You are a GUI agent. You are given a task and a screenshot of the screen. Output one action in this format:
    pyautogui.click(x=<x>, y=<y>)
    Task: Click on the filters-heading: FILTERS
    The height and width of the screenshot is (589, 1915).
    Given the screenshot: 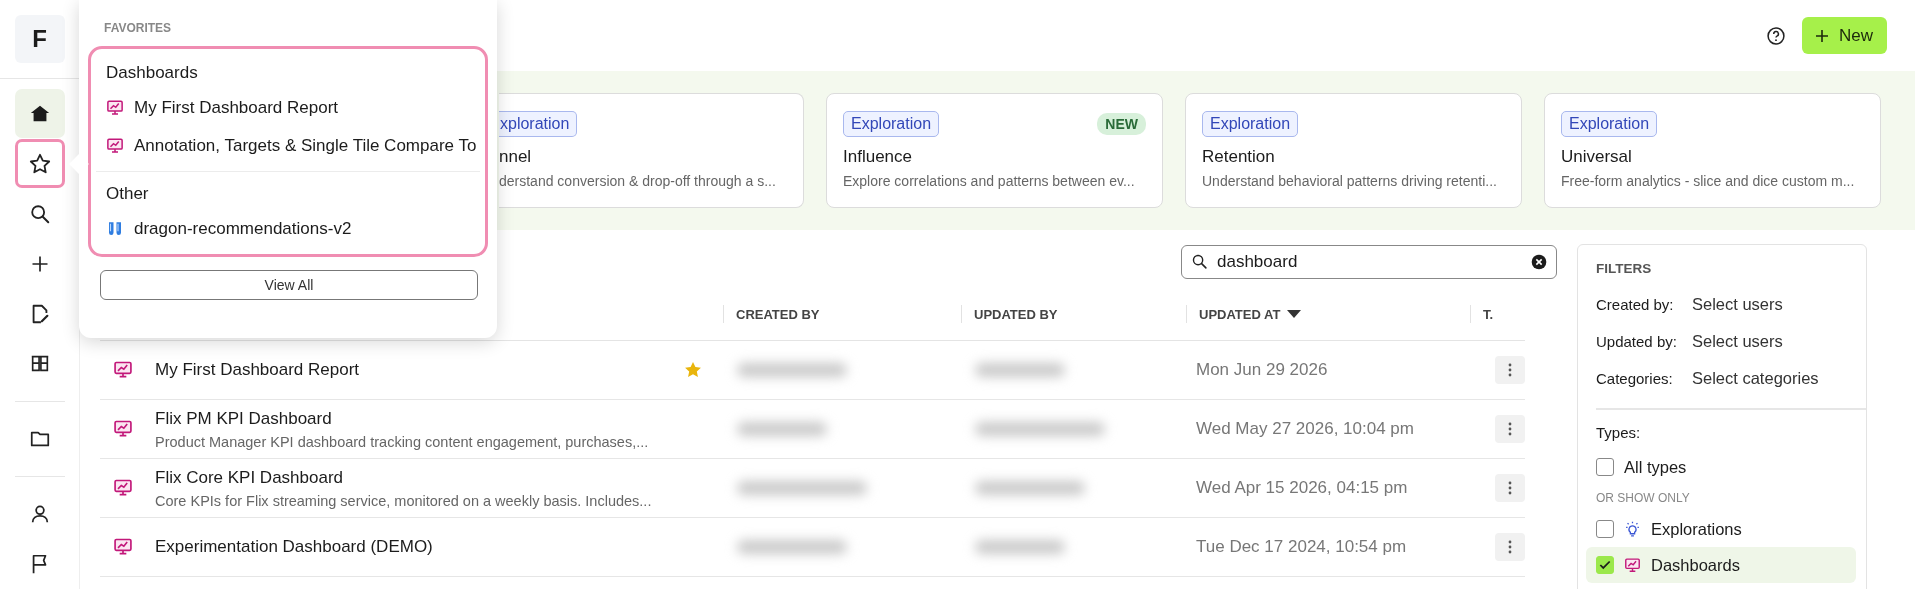 What is the action you would take?
    pyautogui.click(x=1624, y=268)
    